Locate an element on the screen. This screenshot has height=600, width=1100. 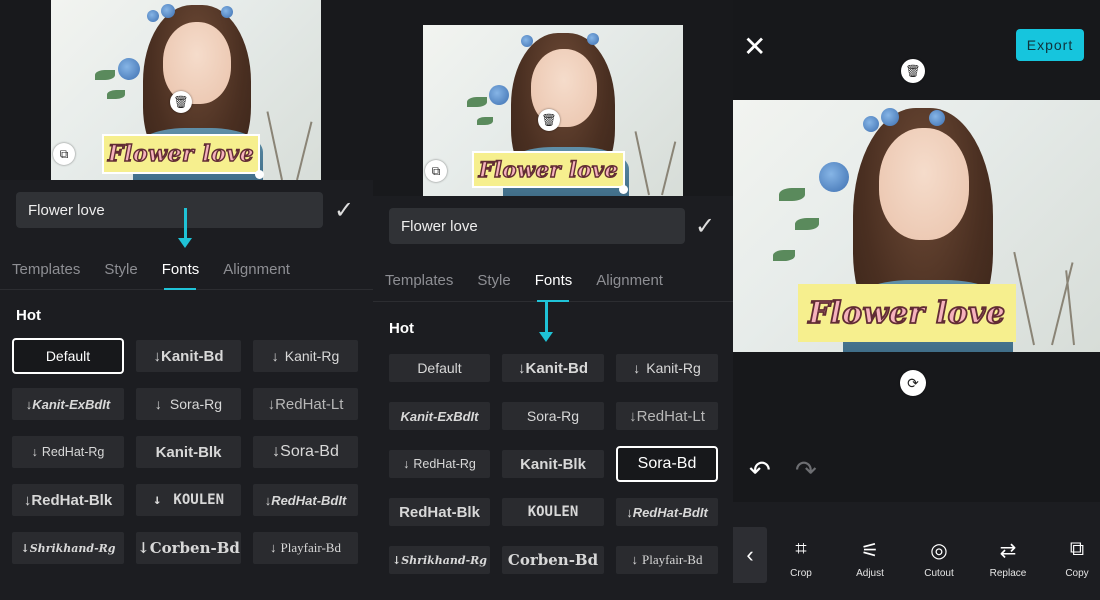
copy-button: ⧉ Copy is located at coordinates (1073, 558).